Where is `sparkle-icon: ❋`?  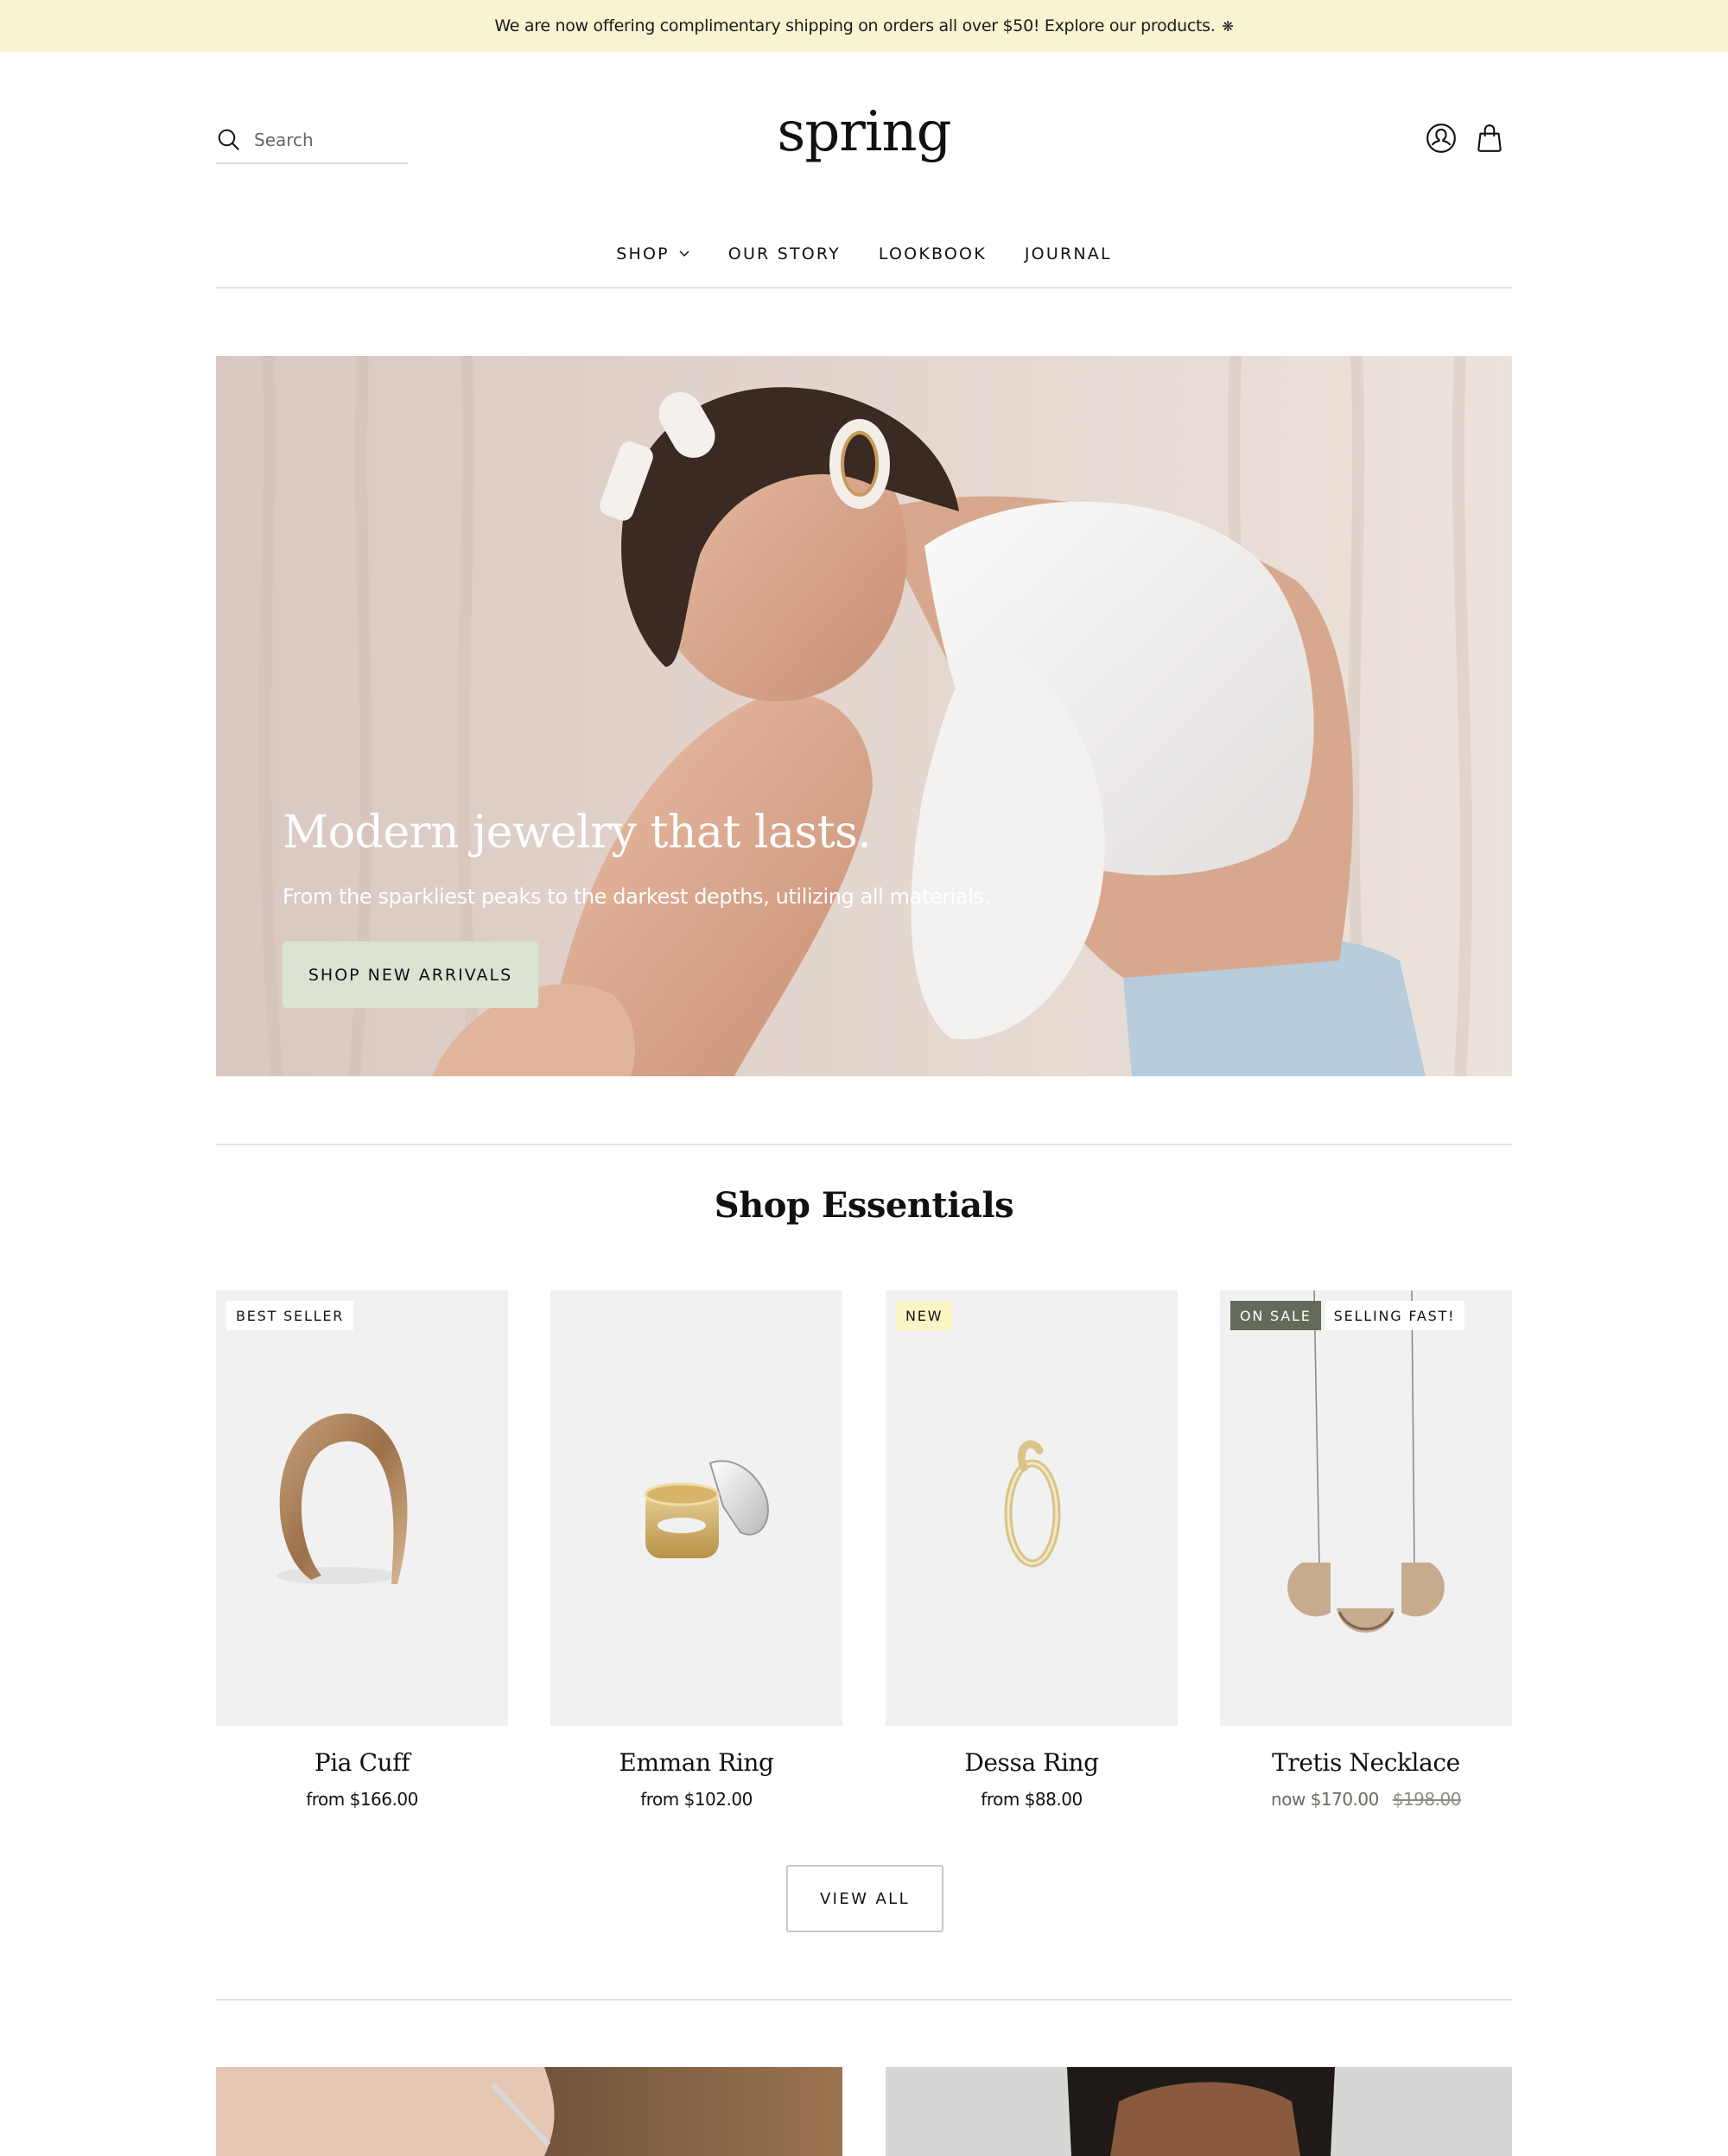 sparkle-icon: ❋ is located at coordinates (1228, 26).